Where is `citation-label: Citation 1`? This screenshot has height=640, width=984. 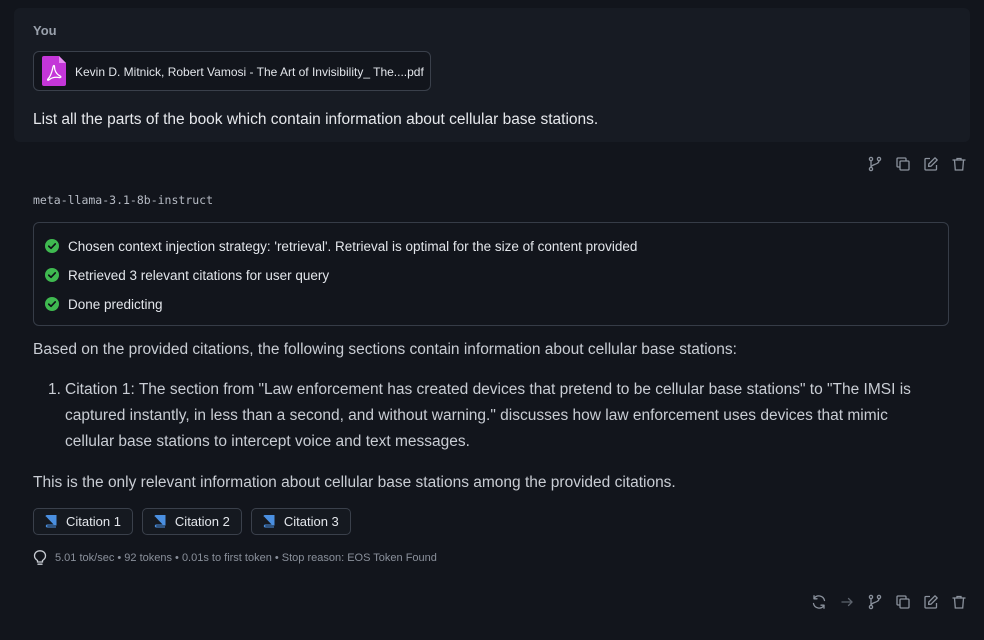
citation-label: Citation 1 is located at coordinates (93, 521).